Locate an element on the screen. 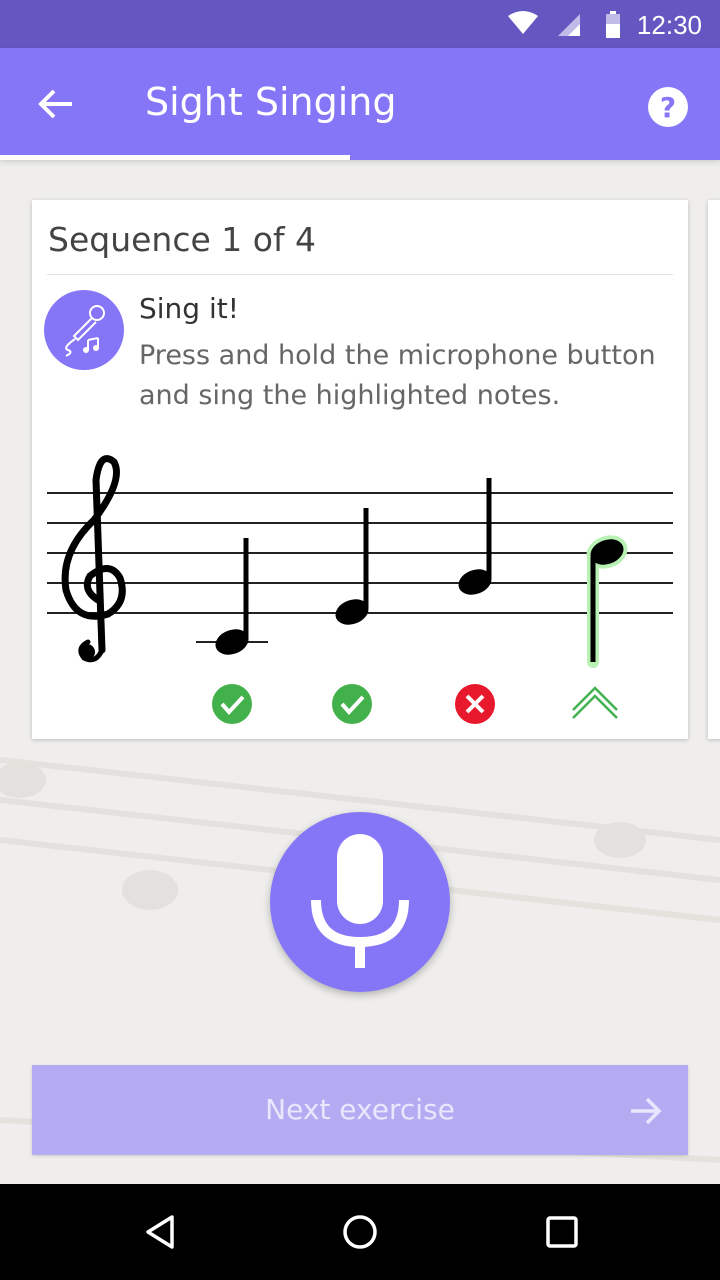 The width and height of the screenshot is (720, 1280). status-icons is located at coordinates (564, 24).